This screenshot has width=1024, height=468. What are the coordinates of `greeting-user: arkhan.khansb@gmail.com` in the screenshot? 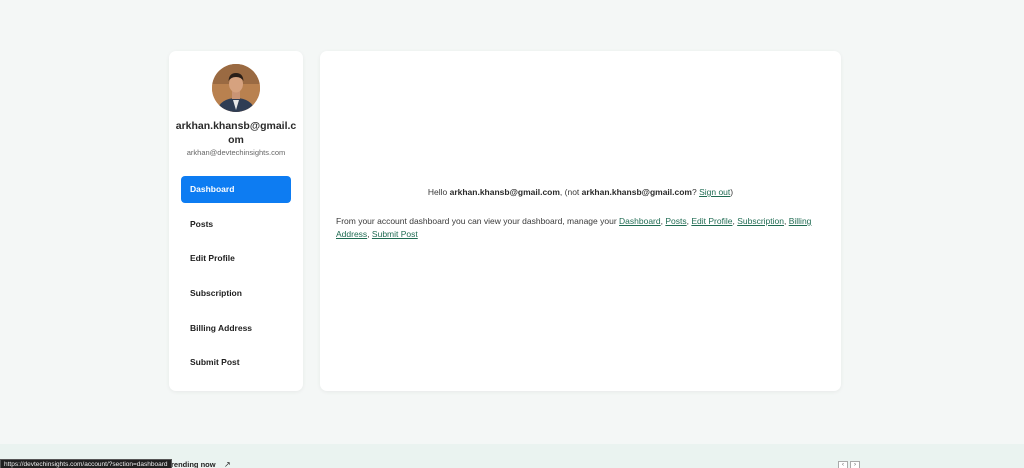 It's located at (504, 192).